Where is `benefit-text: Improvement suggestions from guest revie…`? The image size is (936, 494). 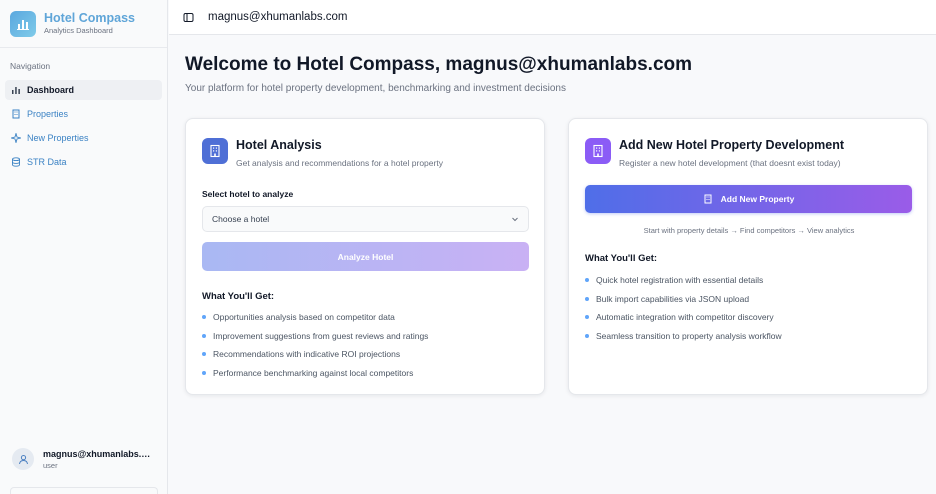
benefit-text: Improvement suggestions from guest revie… is located at coordinates (321, 335).